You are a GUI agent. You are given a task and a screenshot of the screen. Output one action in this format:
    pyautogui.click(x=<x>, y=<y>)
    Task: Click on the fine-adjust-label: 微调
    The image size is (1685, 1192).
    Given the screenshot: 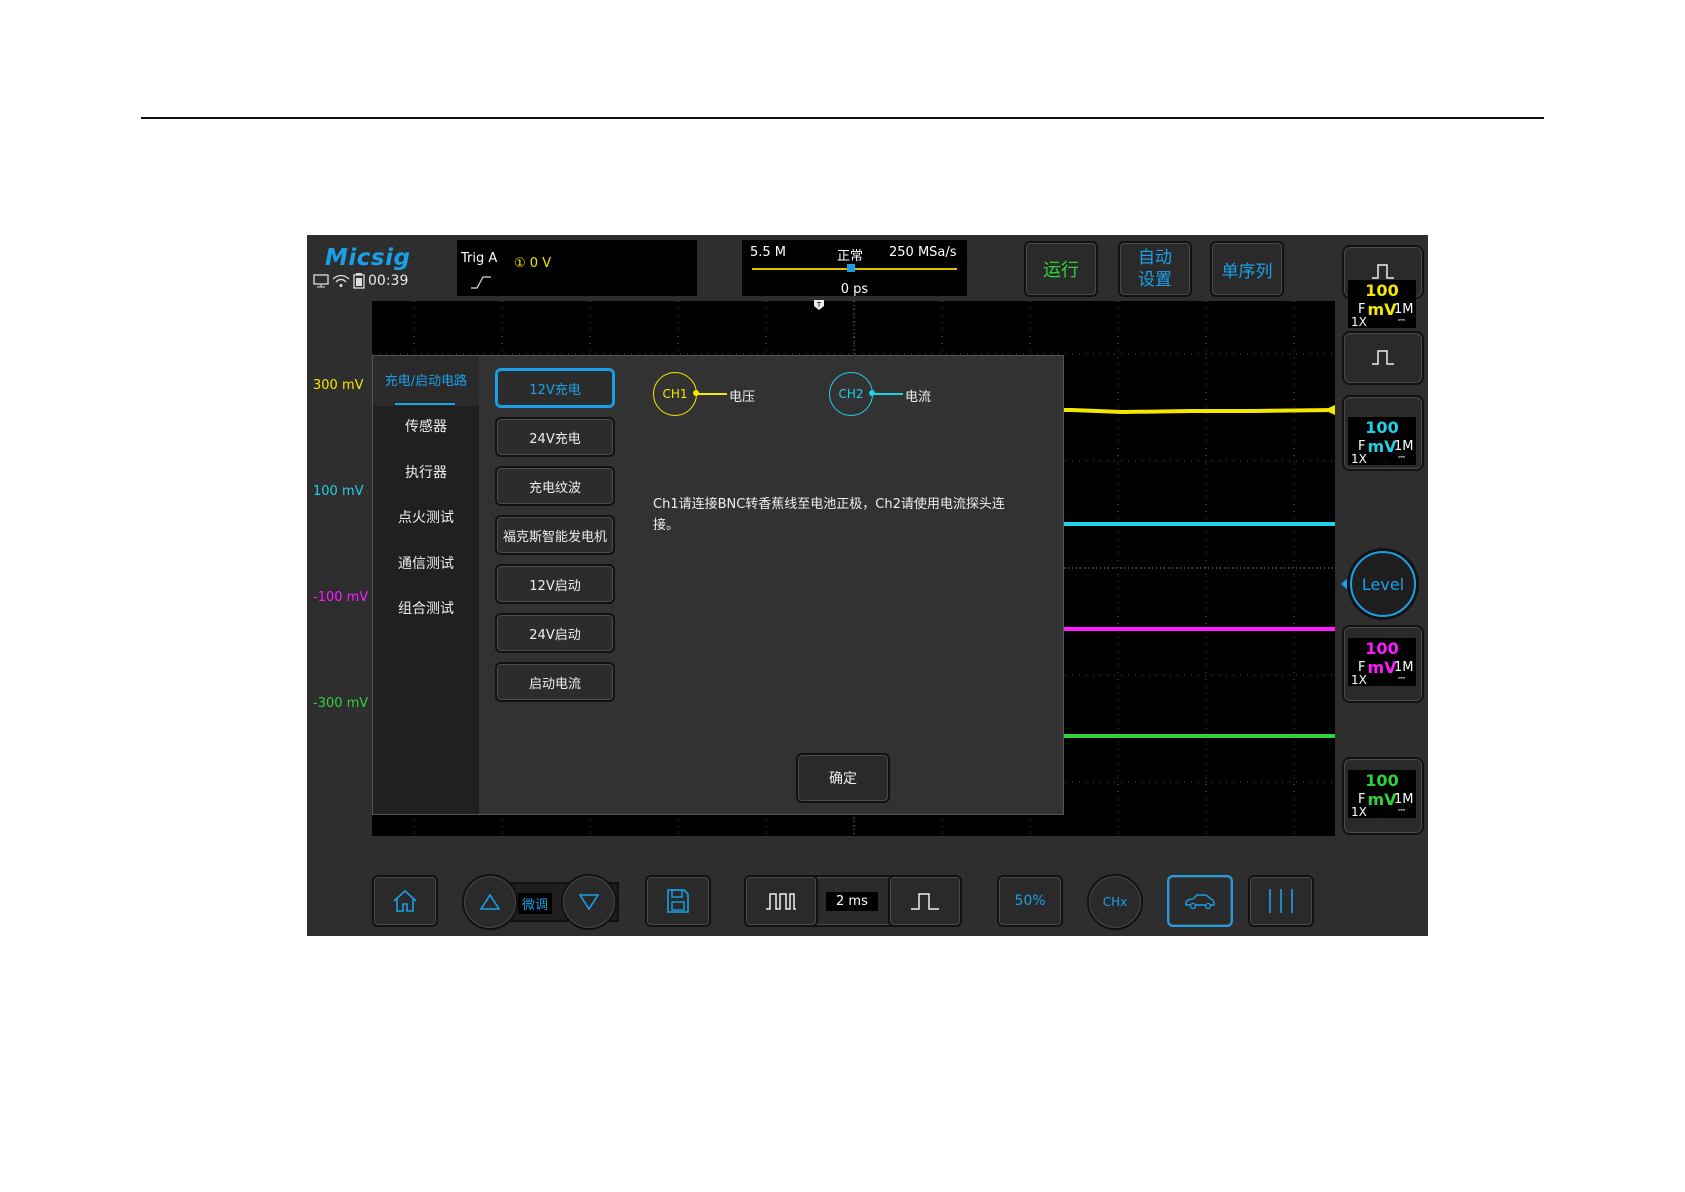 What is the action you would take?
    pyautogui.click(x=535, y=903)
    